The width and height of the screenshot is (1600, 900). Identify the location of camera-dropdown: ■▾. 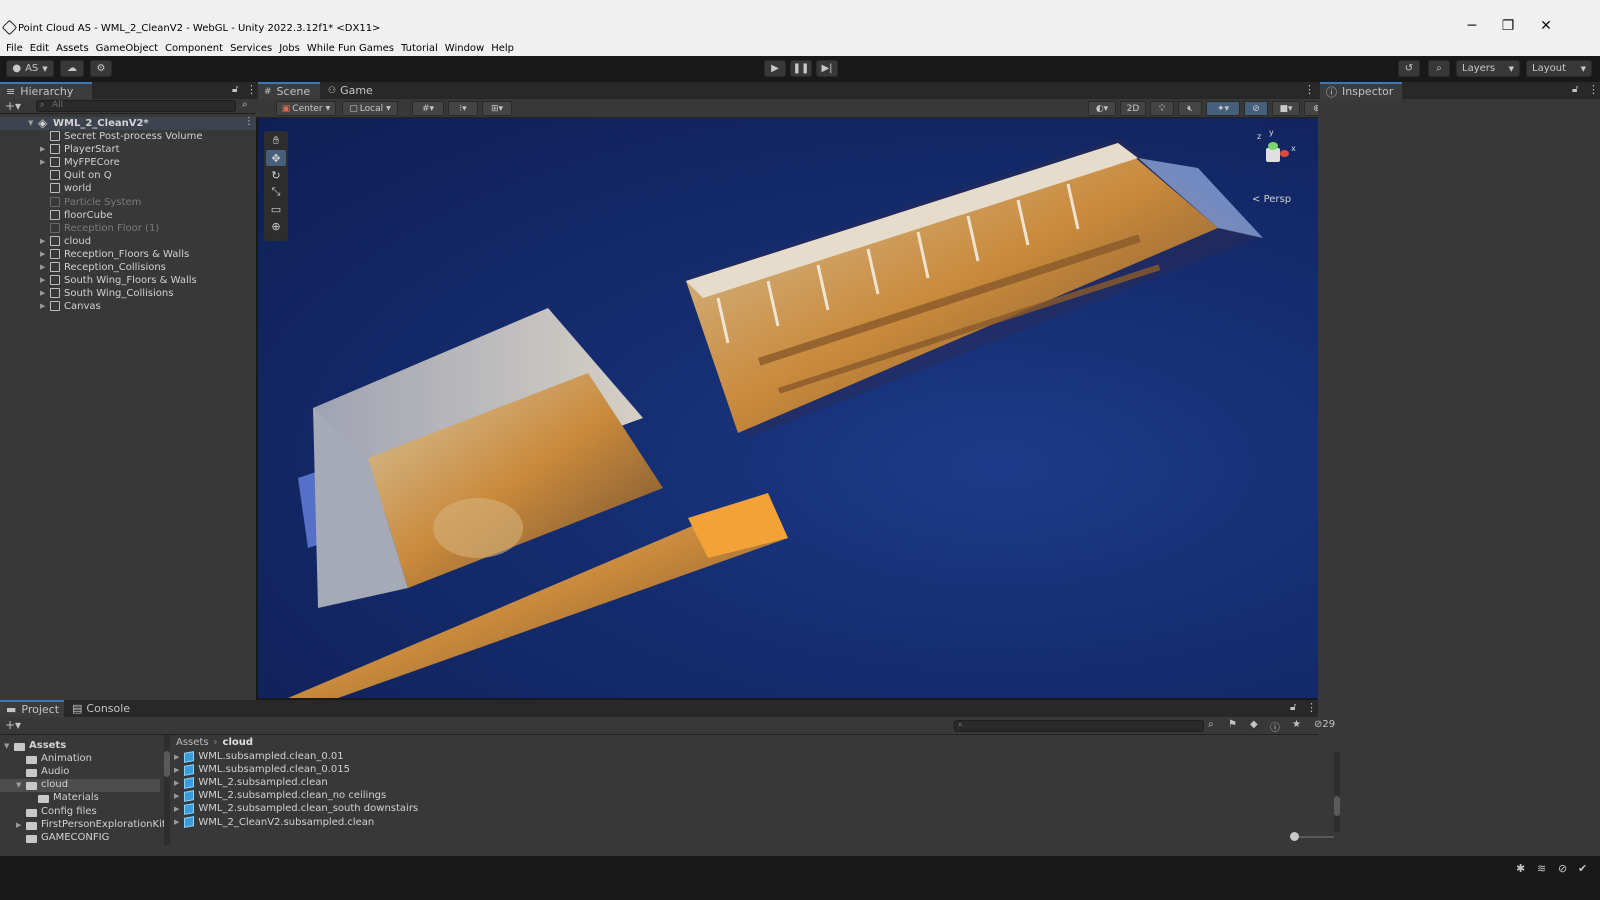
(1286, 108).